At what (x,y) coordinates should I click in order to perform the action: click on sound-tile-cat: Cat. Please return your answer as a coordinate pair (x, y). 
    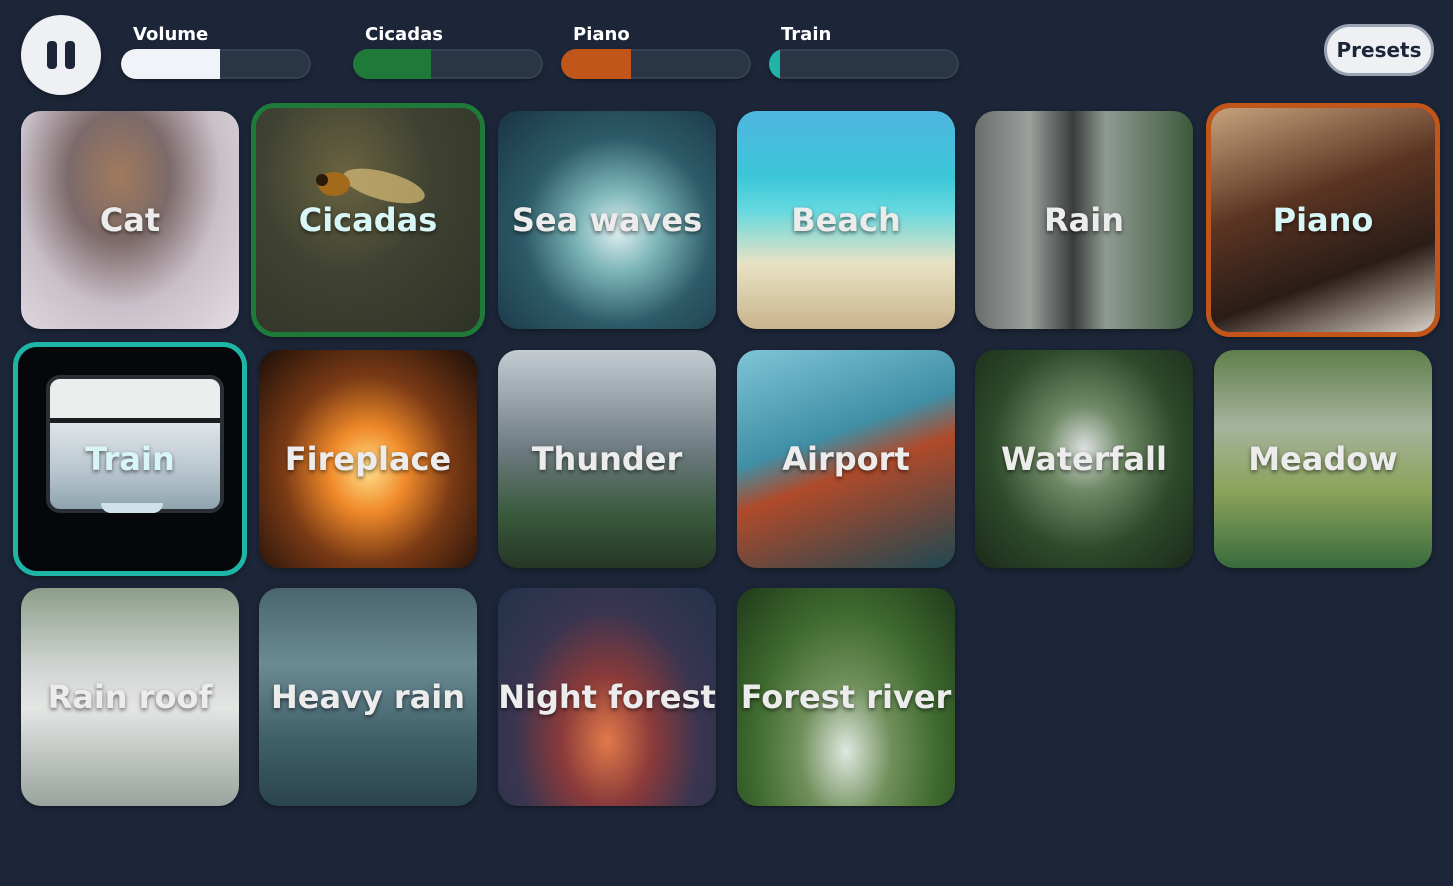
    Looking at the image, I should click on (130, 220).